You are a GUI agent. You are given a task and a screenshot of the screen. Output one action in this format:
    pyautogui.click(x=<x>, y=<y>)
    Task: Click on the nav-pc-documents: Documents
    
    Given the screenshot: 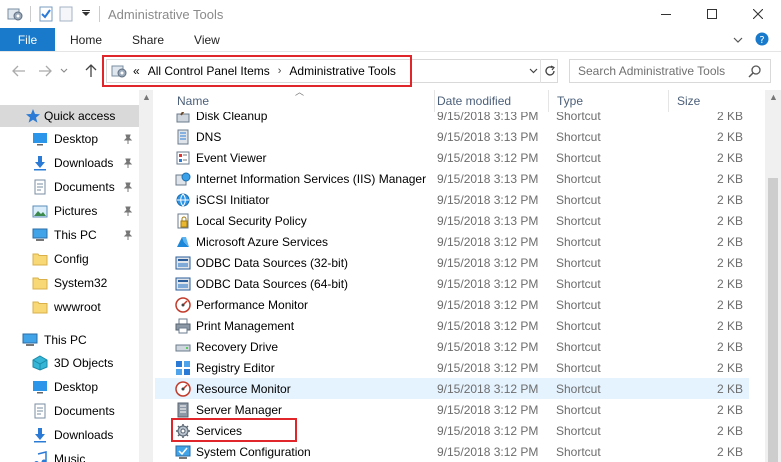 What is the action you would take?
    pyautogui.click(x=85, y=411)
    